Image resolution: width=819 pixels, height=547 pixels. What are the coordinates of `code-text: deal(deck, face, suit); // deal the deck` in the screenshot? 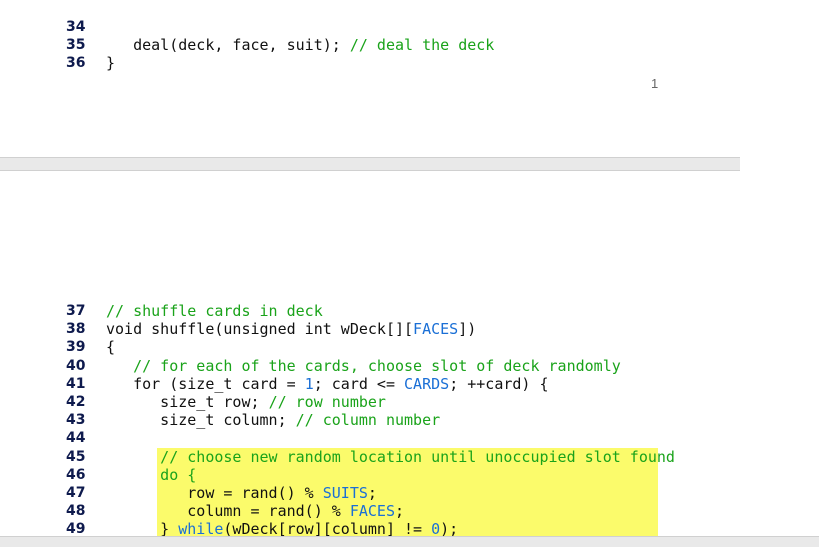 It's located at (300, 45).